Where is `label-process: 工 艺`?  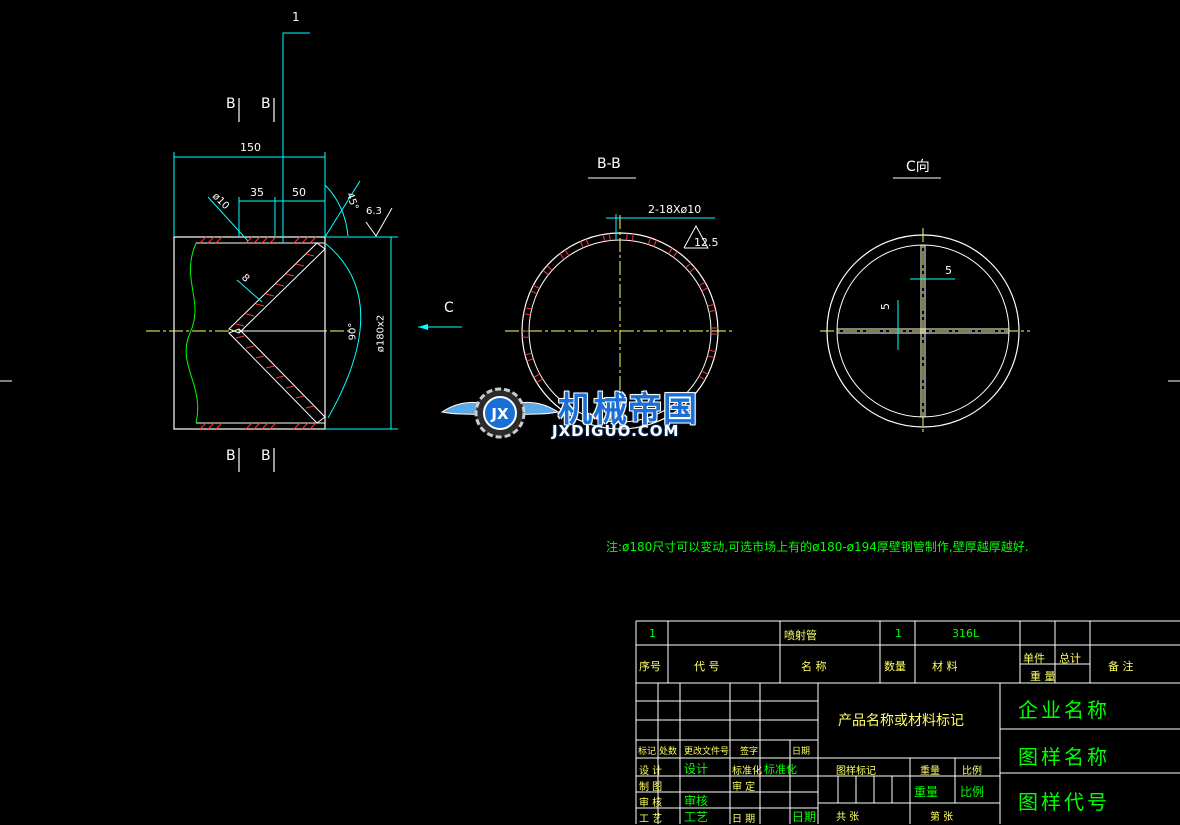 label-process: 工 艺 is located at coordinates (650, 817).